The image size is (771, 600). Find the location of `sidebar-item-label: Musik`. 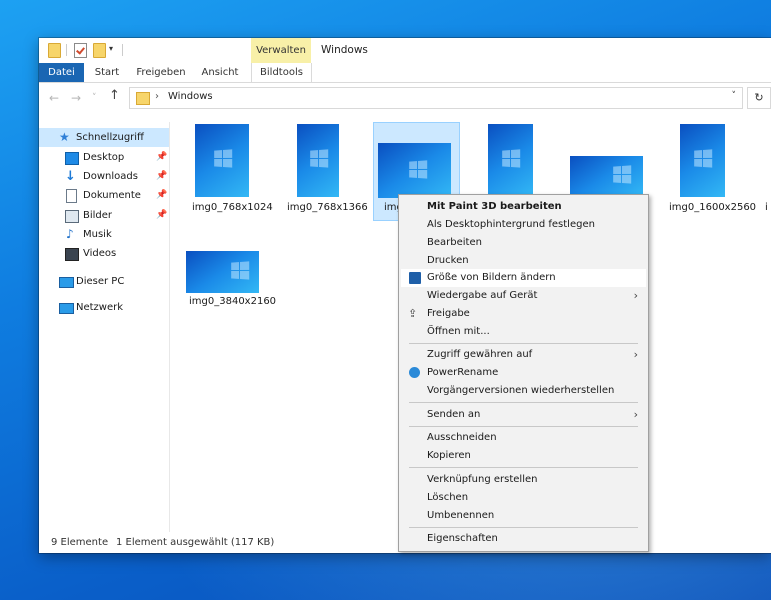

sidebar-item-label: Musik is located at coordinates (97, 234).